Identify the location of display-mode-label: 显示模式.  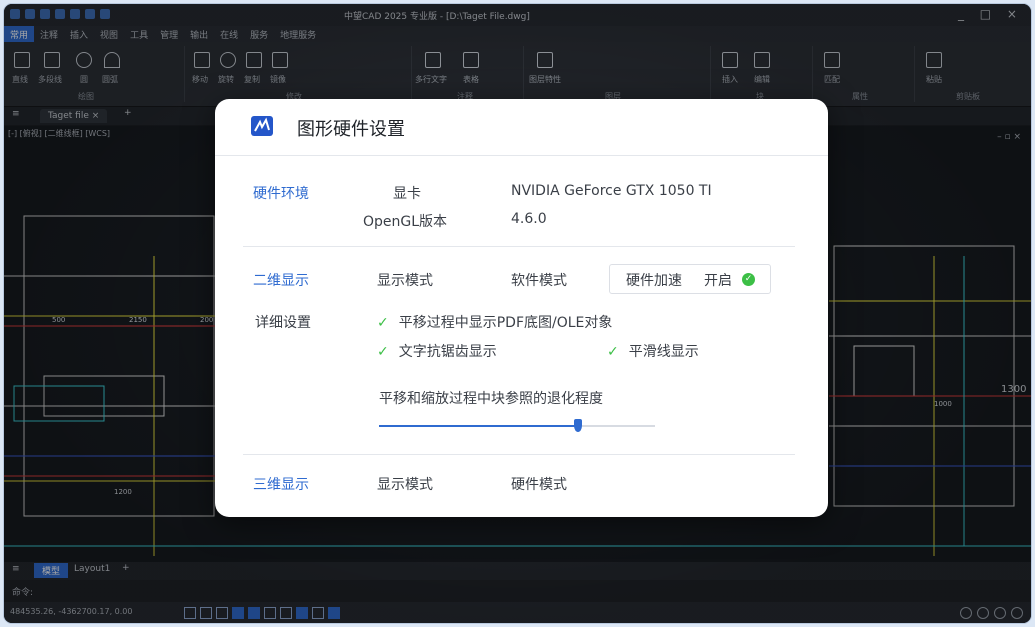
(405, 281).